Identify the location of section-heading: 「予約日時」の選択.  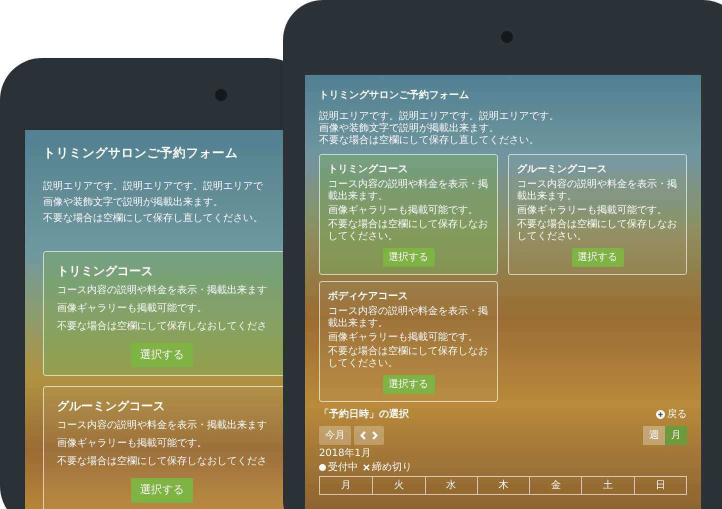
(364, 415).